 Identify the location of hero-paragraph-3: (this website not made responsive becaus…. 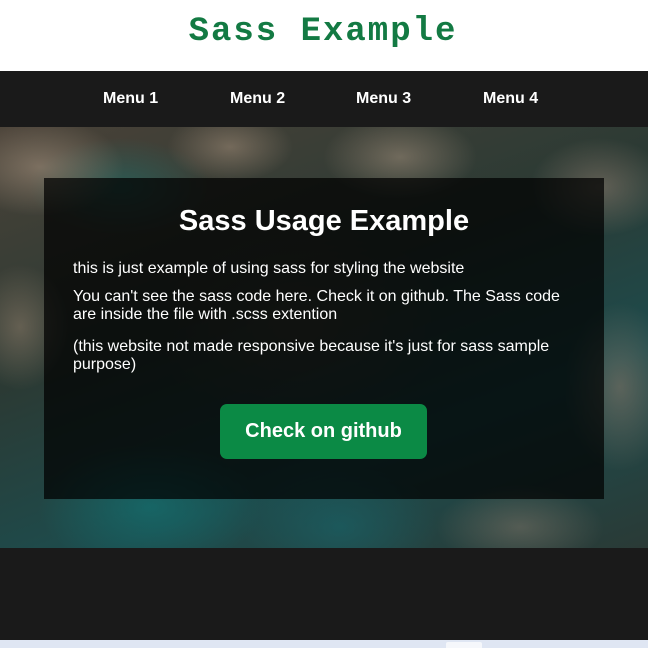
(311, 355).